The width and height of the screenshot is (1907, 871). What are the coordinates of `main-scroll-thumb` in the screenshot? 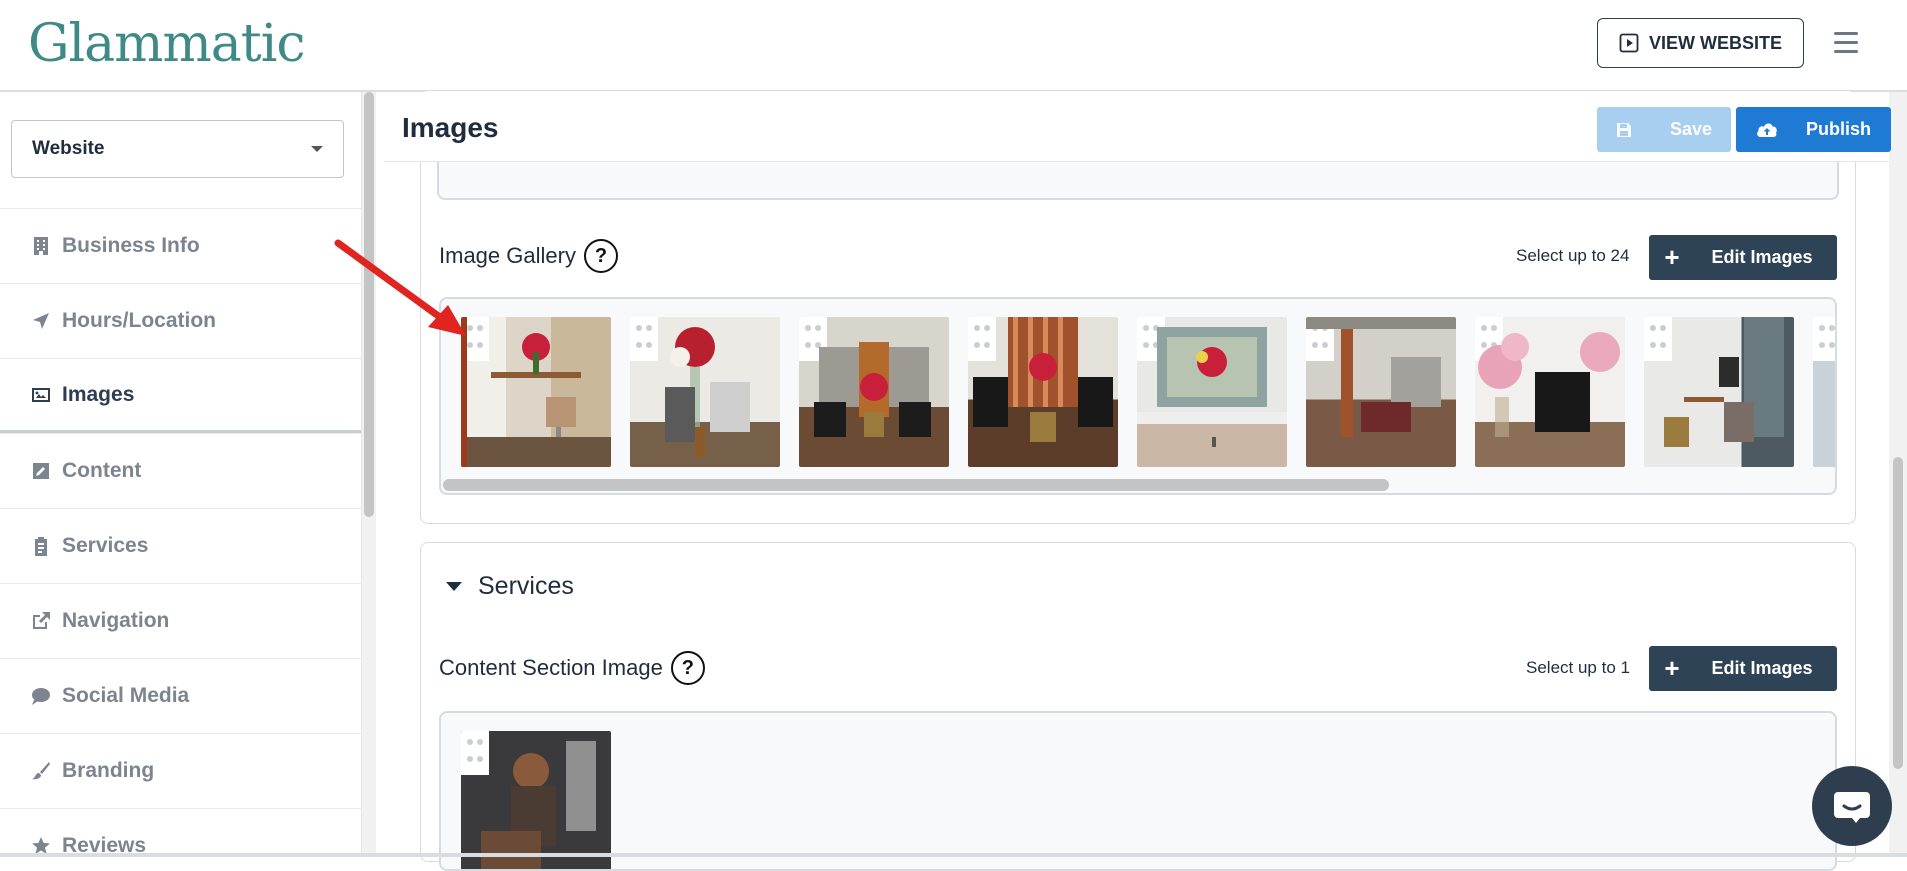 It's located at (1898, 613).